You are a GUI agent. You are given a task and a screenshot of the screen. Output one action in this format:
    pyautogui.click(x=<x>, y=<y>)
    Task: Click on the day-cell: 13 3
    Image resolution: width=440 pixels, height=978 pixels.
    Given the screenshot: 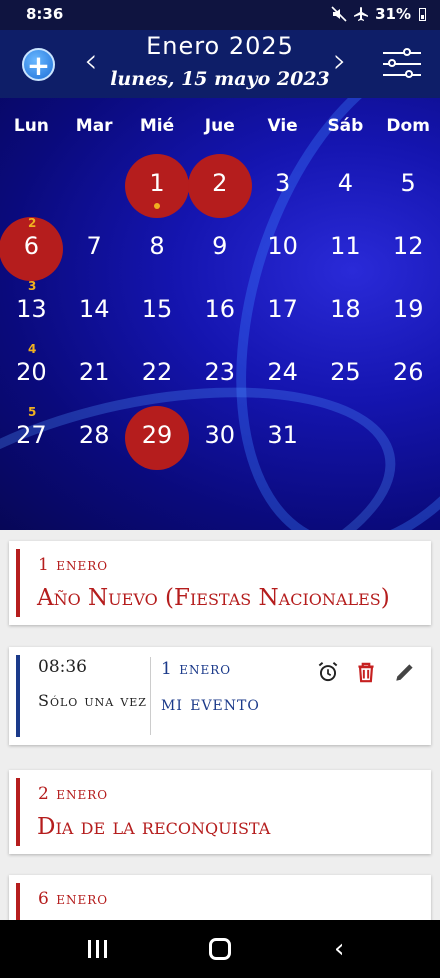 What is the action you would take?
    pyautogui.click(x=31, y=311)
    